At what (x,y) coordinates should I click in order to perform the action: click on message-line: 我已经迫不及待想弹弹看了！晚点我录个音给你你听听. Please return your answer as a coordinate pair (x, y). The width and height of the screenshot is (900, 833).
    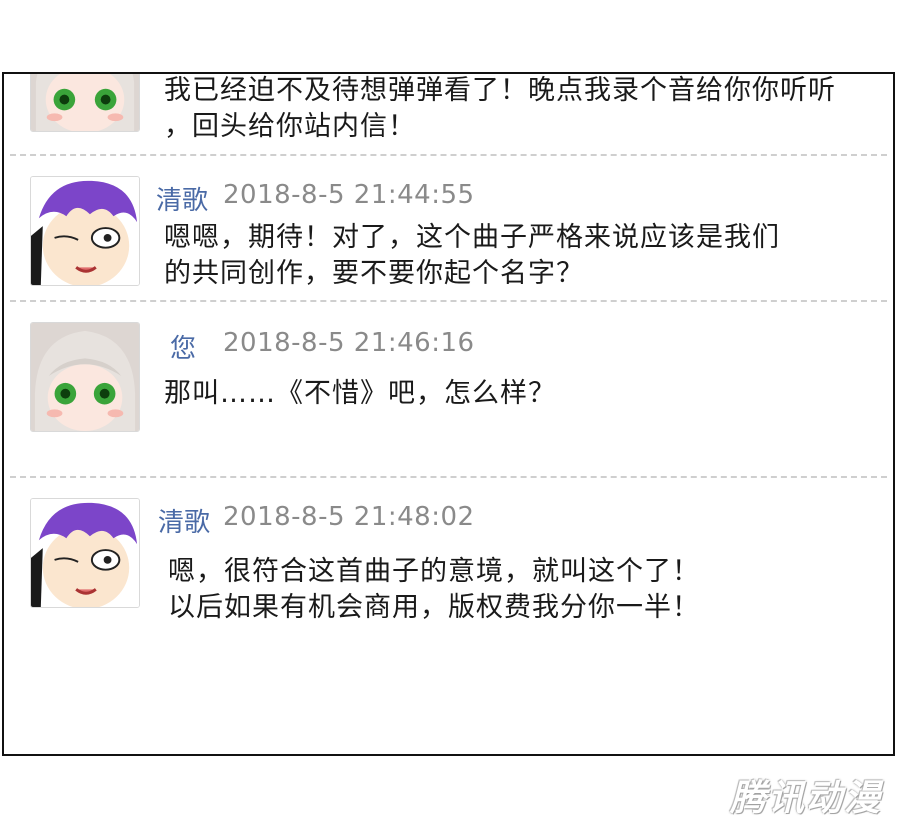
    Looking at the image, I should click on (500, 90).